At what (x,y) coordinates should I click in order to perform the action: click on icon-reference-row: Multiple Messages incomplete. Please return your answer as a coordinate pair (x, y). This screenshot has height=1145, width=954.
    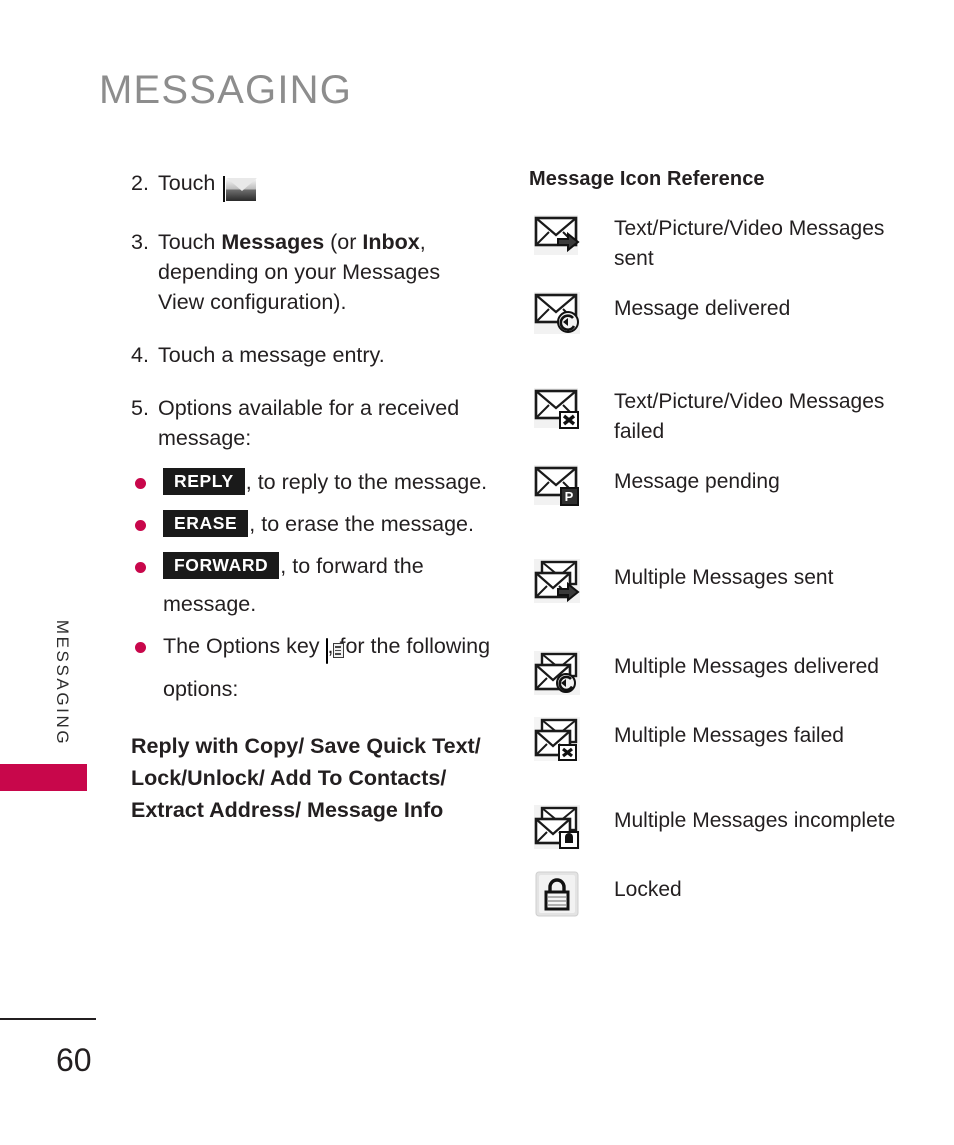
    Looking at the image, I should click on (729, 829).